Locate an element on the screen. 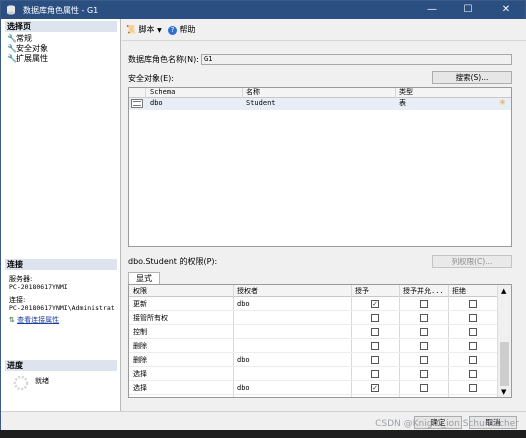  script-button: 📜 脚本 ▼ is located at coordinates (144, 30).